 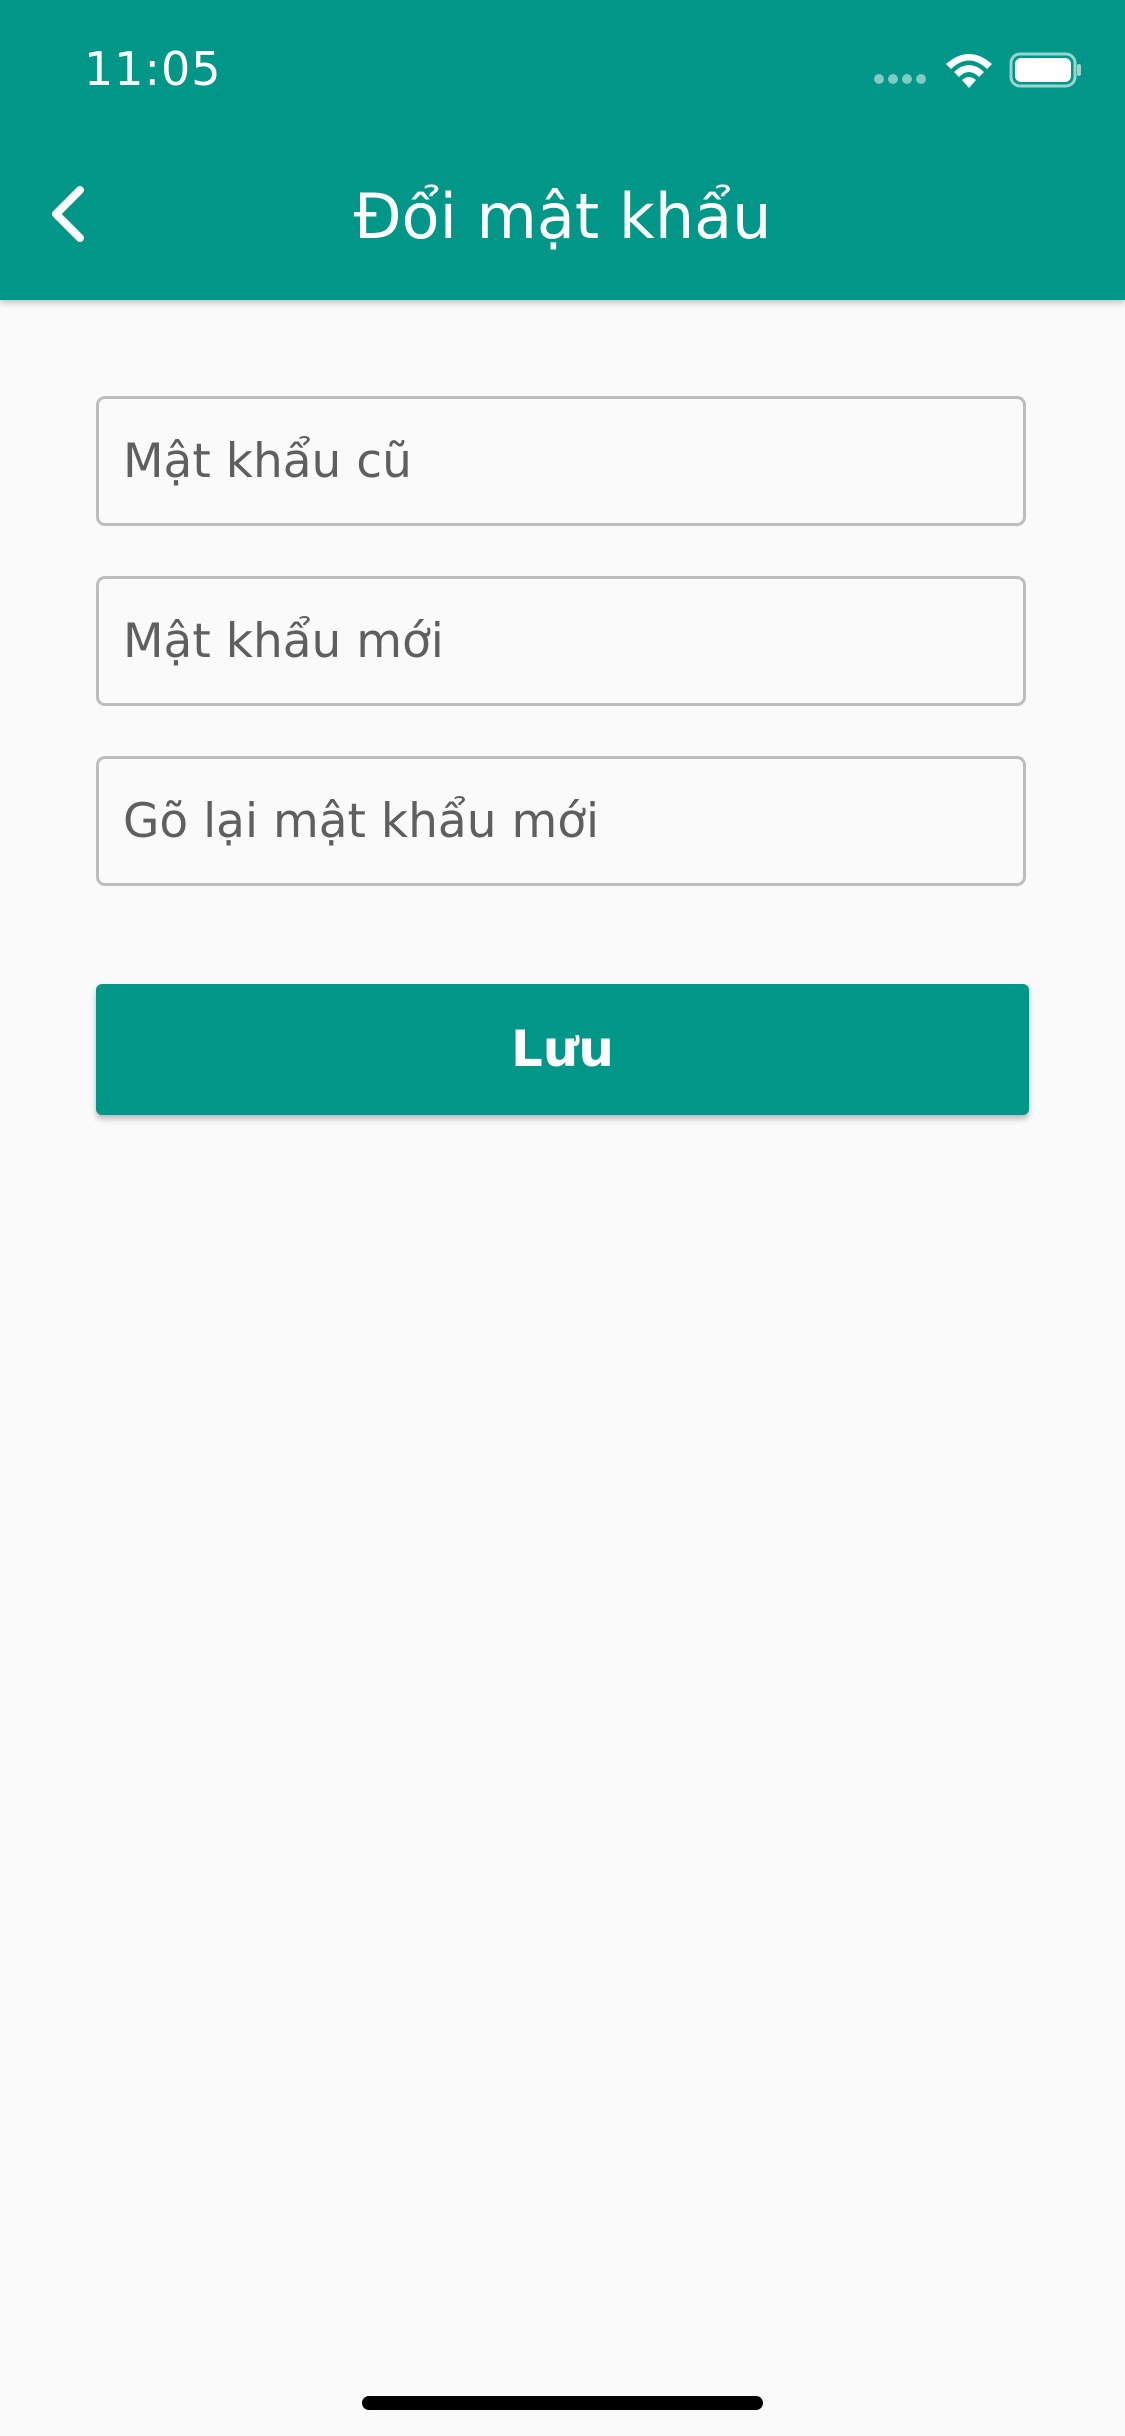 I want to click on confirm-password-input, so click(x=561, y=821).